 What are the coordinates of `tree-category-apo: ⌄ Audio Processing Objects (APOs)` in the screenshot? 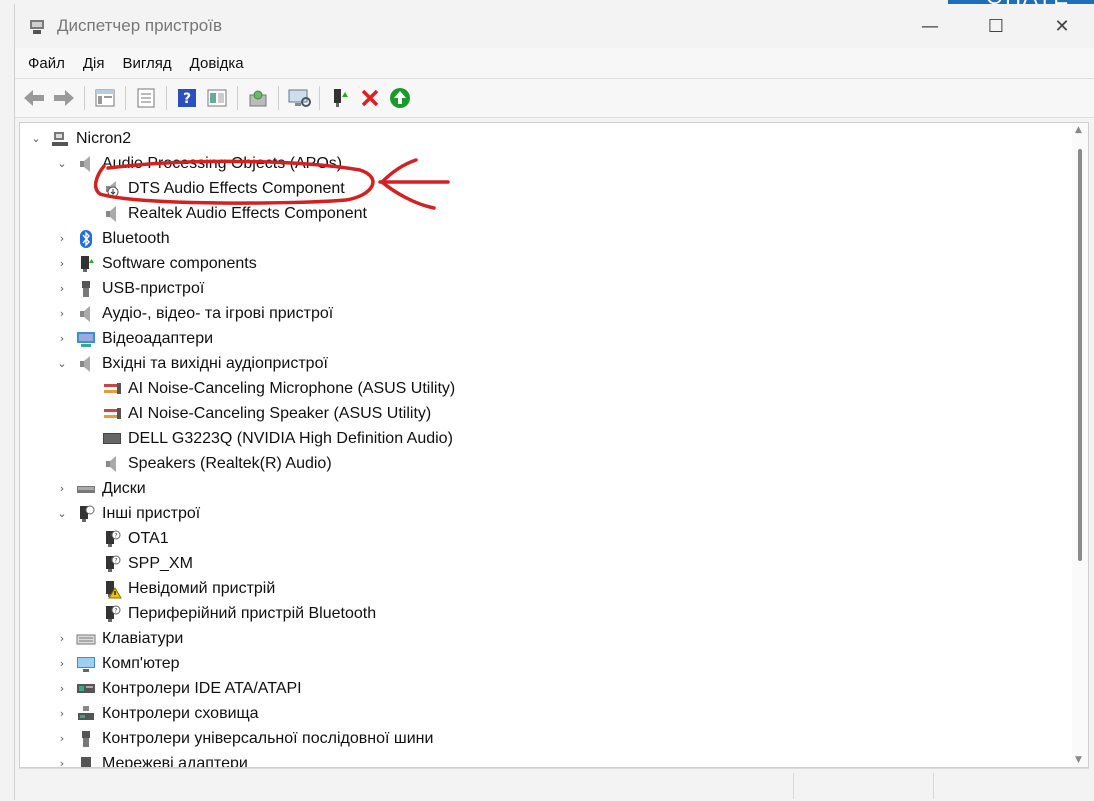 It's located at (198, 163).